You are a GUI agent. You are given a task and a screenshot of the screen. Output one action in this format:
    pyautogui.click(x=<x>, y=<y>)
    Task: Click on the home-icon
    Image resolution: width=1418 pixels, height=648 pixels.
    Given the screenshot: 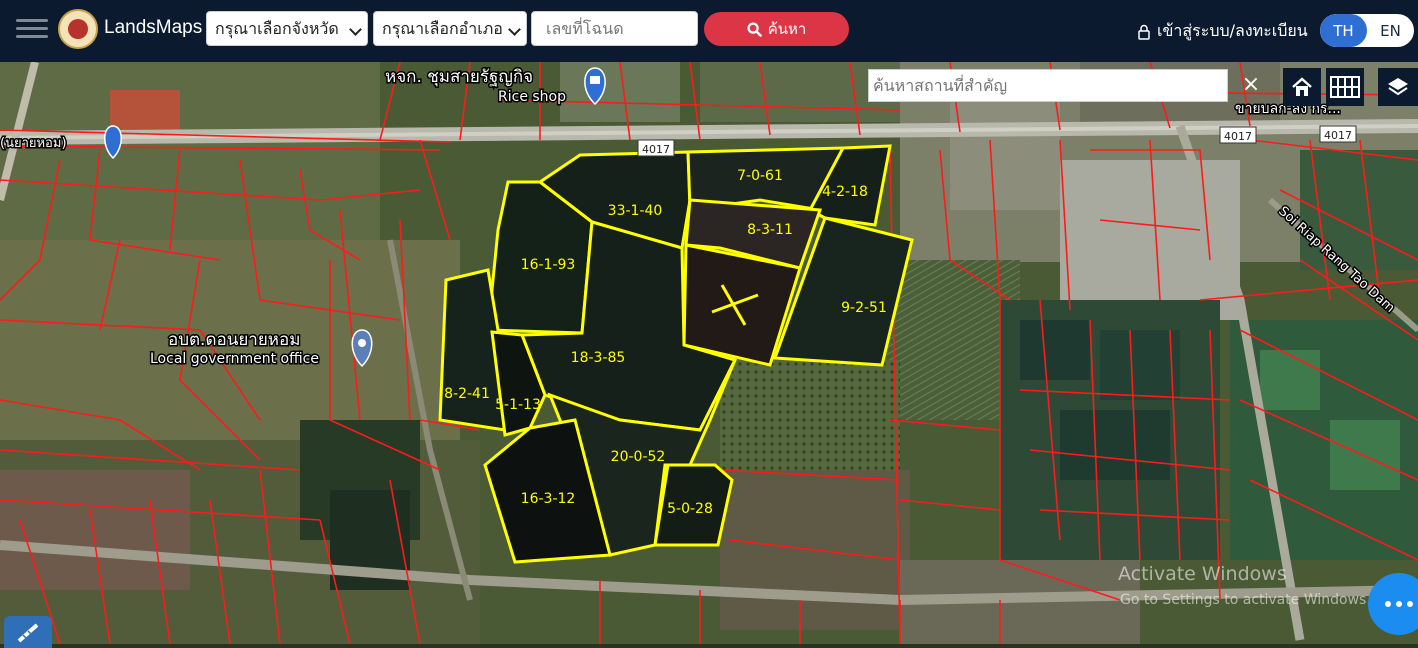 What is the action you would take?
    pyautogui.click(x=1302, y=86)
    